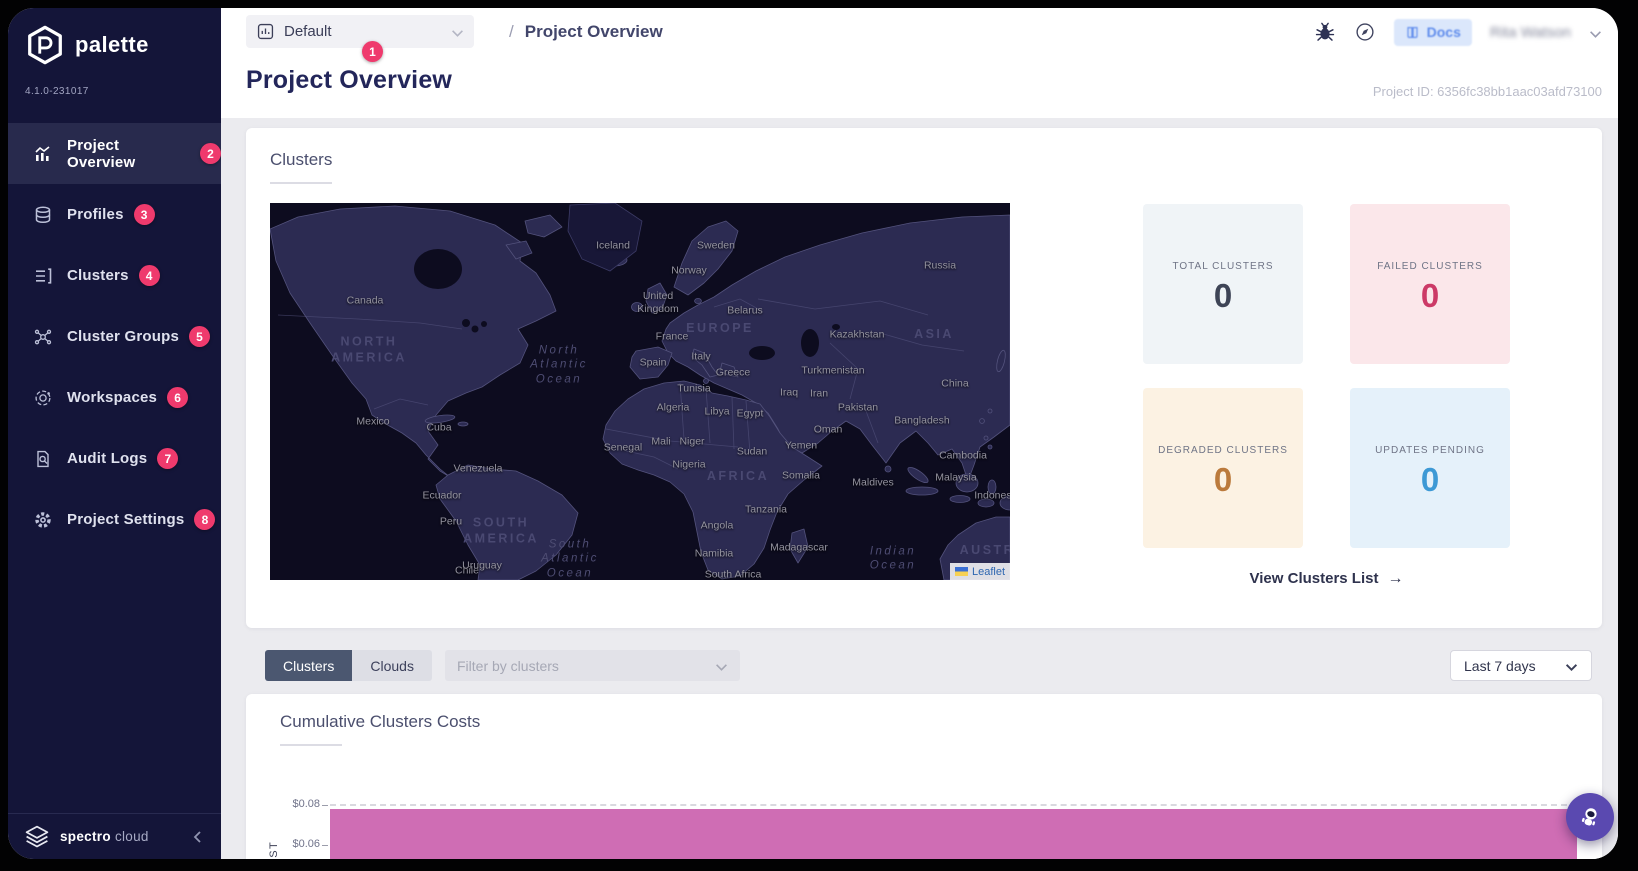 The width and height of the screenshot is (1638, 871). Describe the element at coordinates (373, 421) in the screenshot. I see `map-label-mexico: Mexico` at that location.